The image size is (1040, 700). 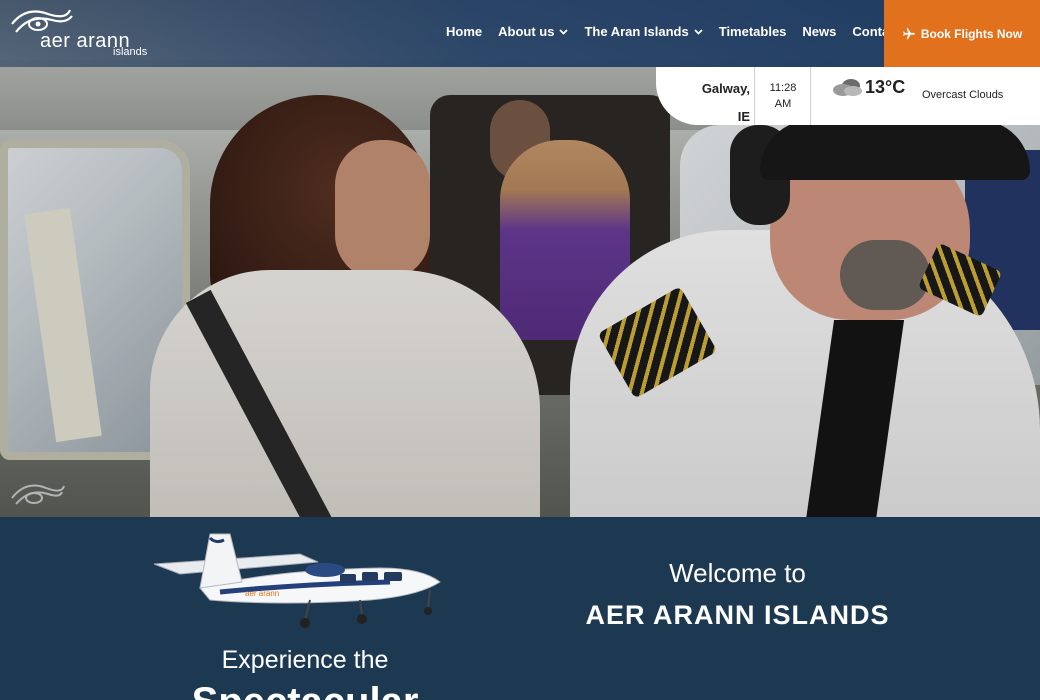 What do you see at coordinates (737, 615) in the screenshot?
I see `welcome-title: AER ARANN ISLANDS` at bounding box center [737, 615].